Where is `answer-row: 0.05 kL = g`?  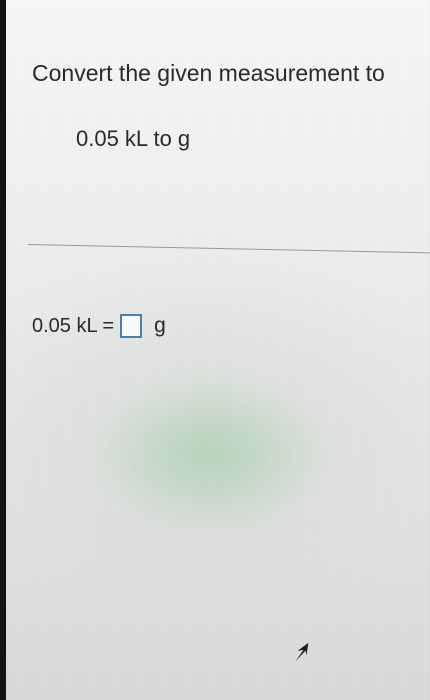
answer-row: 0.05 kL = g is located at coordinates (99, 326).